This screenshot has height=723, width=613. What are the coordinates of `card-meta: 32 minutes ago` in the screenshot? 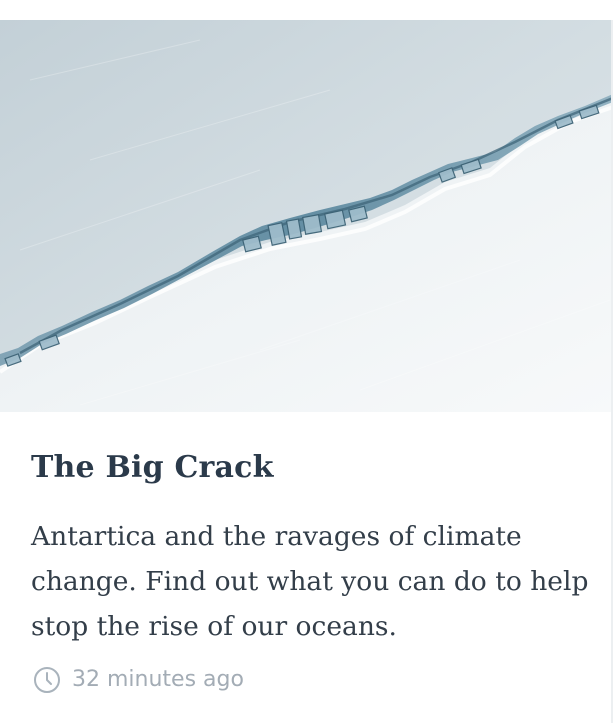 It's located at (138, 680).